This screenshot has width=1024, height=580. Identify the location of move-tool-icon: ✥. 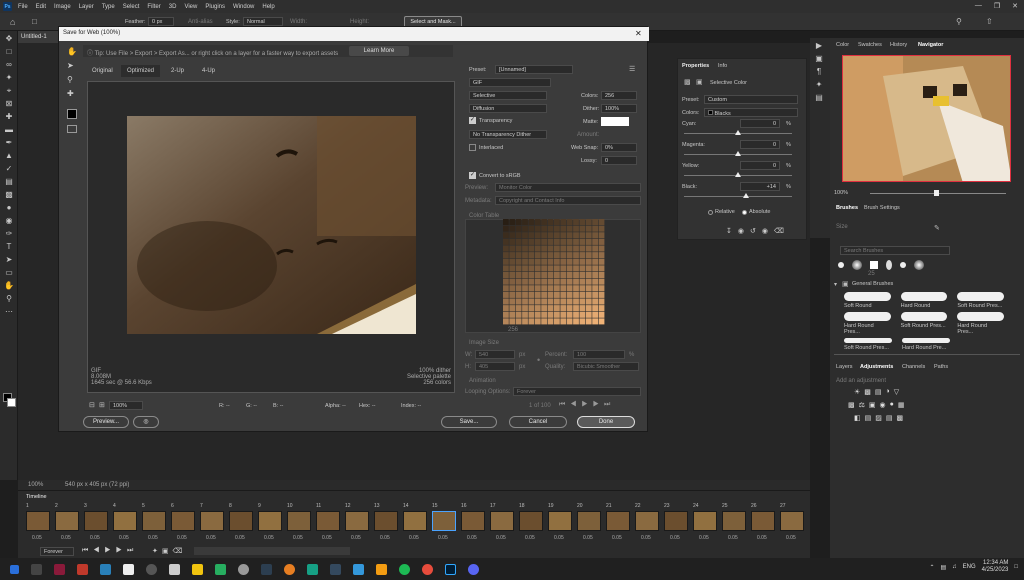
(9, 39).